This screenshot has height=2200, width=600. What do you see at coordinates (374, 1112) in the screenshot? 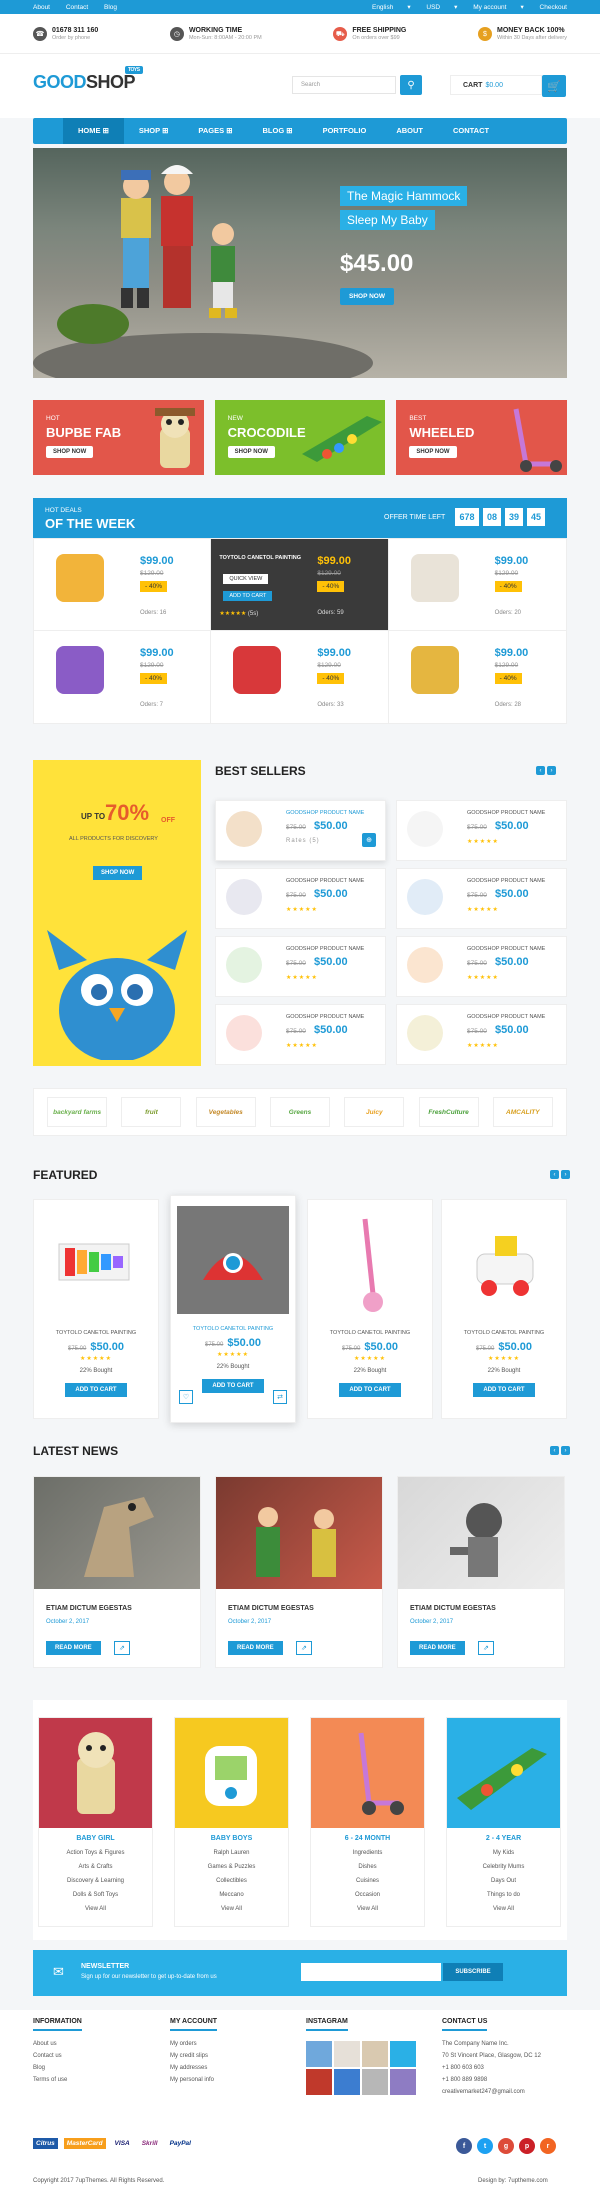
I see `brand-logo: Juicy` at bounding box center [374, 1112].